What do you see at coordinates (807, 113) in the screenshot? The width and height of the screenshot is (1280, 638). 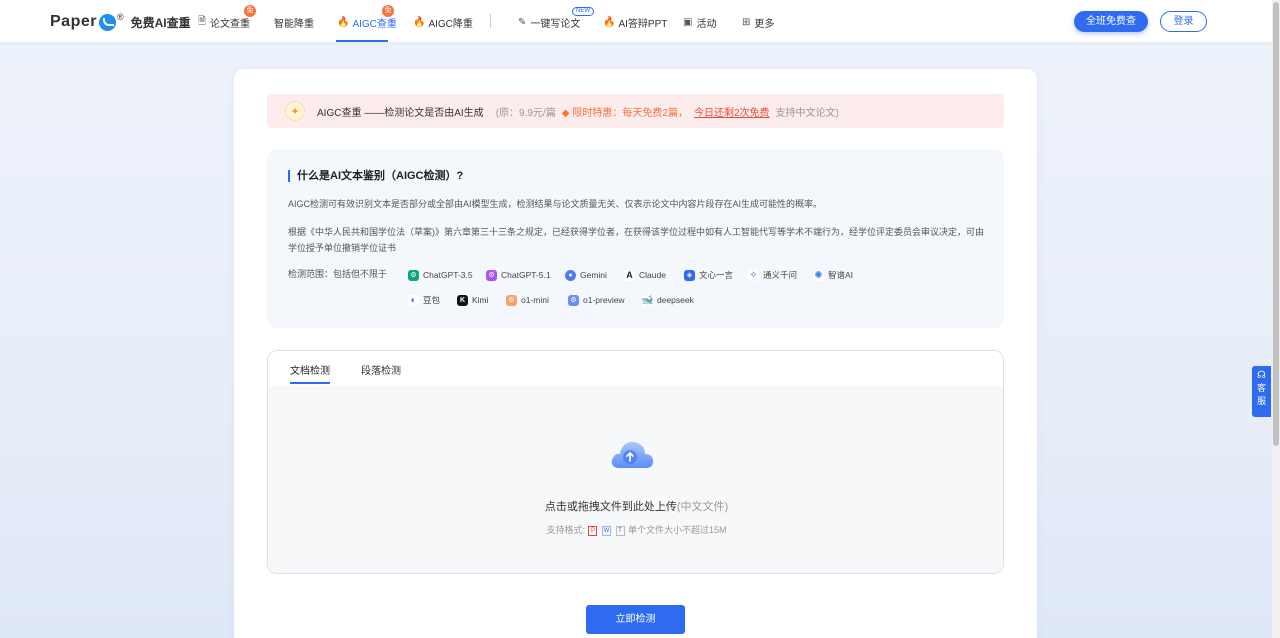 I see `promo-support-note: 支持中文论文)` at bounding box center [807, 113].